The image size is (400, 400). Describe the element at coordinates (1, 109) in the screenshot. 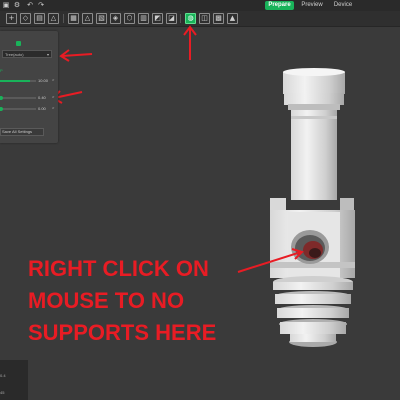

I see `slider-3-knob` at that location.